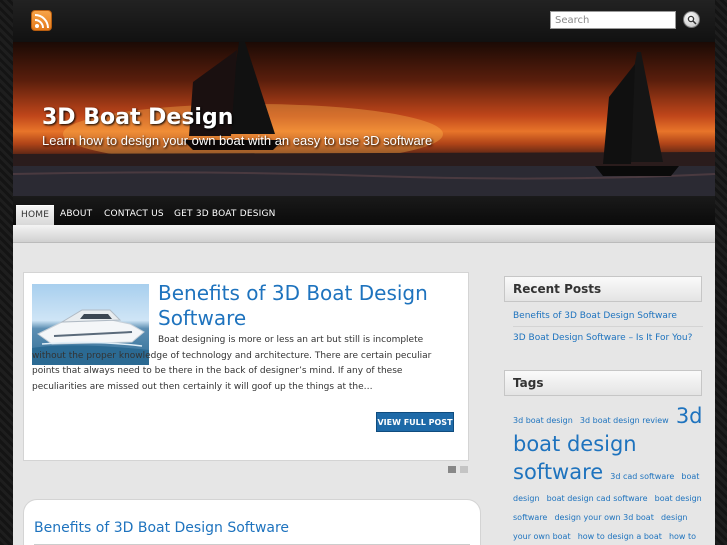 The height and width of the screenshot is (545, 727). What do you see at coordinates (597, 498) in the screenshot?
I see `tag-link: boat design cad software` at bounding box center [597, 498].